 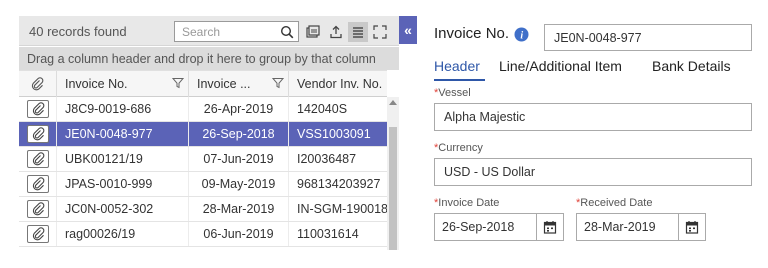 I want to click on table-row: JPAS-0010-999 09-May-2019 968134203927, so click(x=203, y=184).